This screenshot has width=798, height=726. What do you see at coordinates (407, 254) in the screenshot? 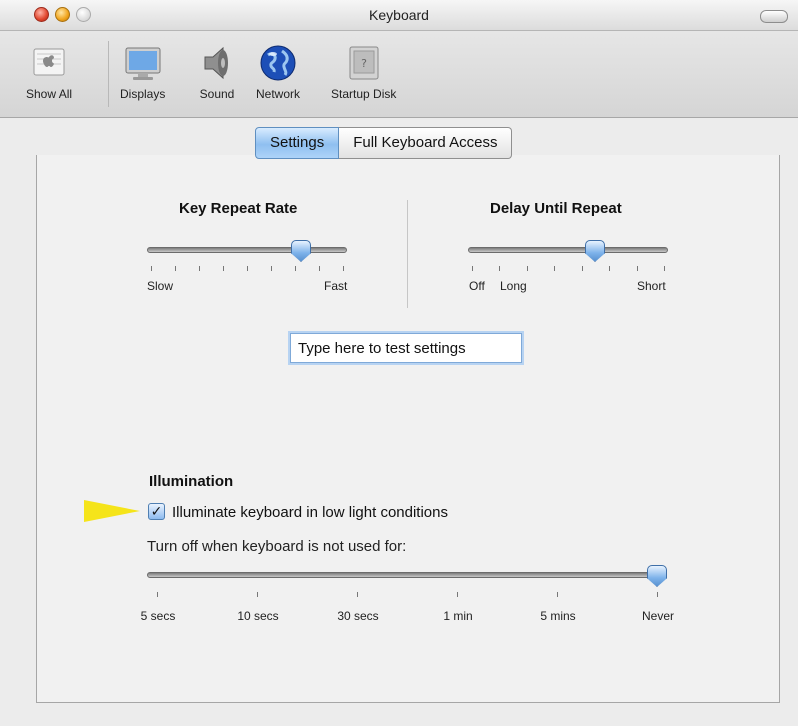
I see `slider-divider` at bounding box center [407, 254].